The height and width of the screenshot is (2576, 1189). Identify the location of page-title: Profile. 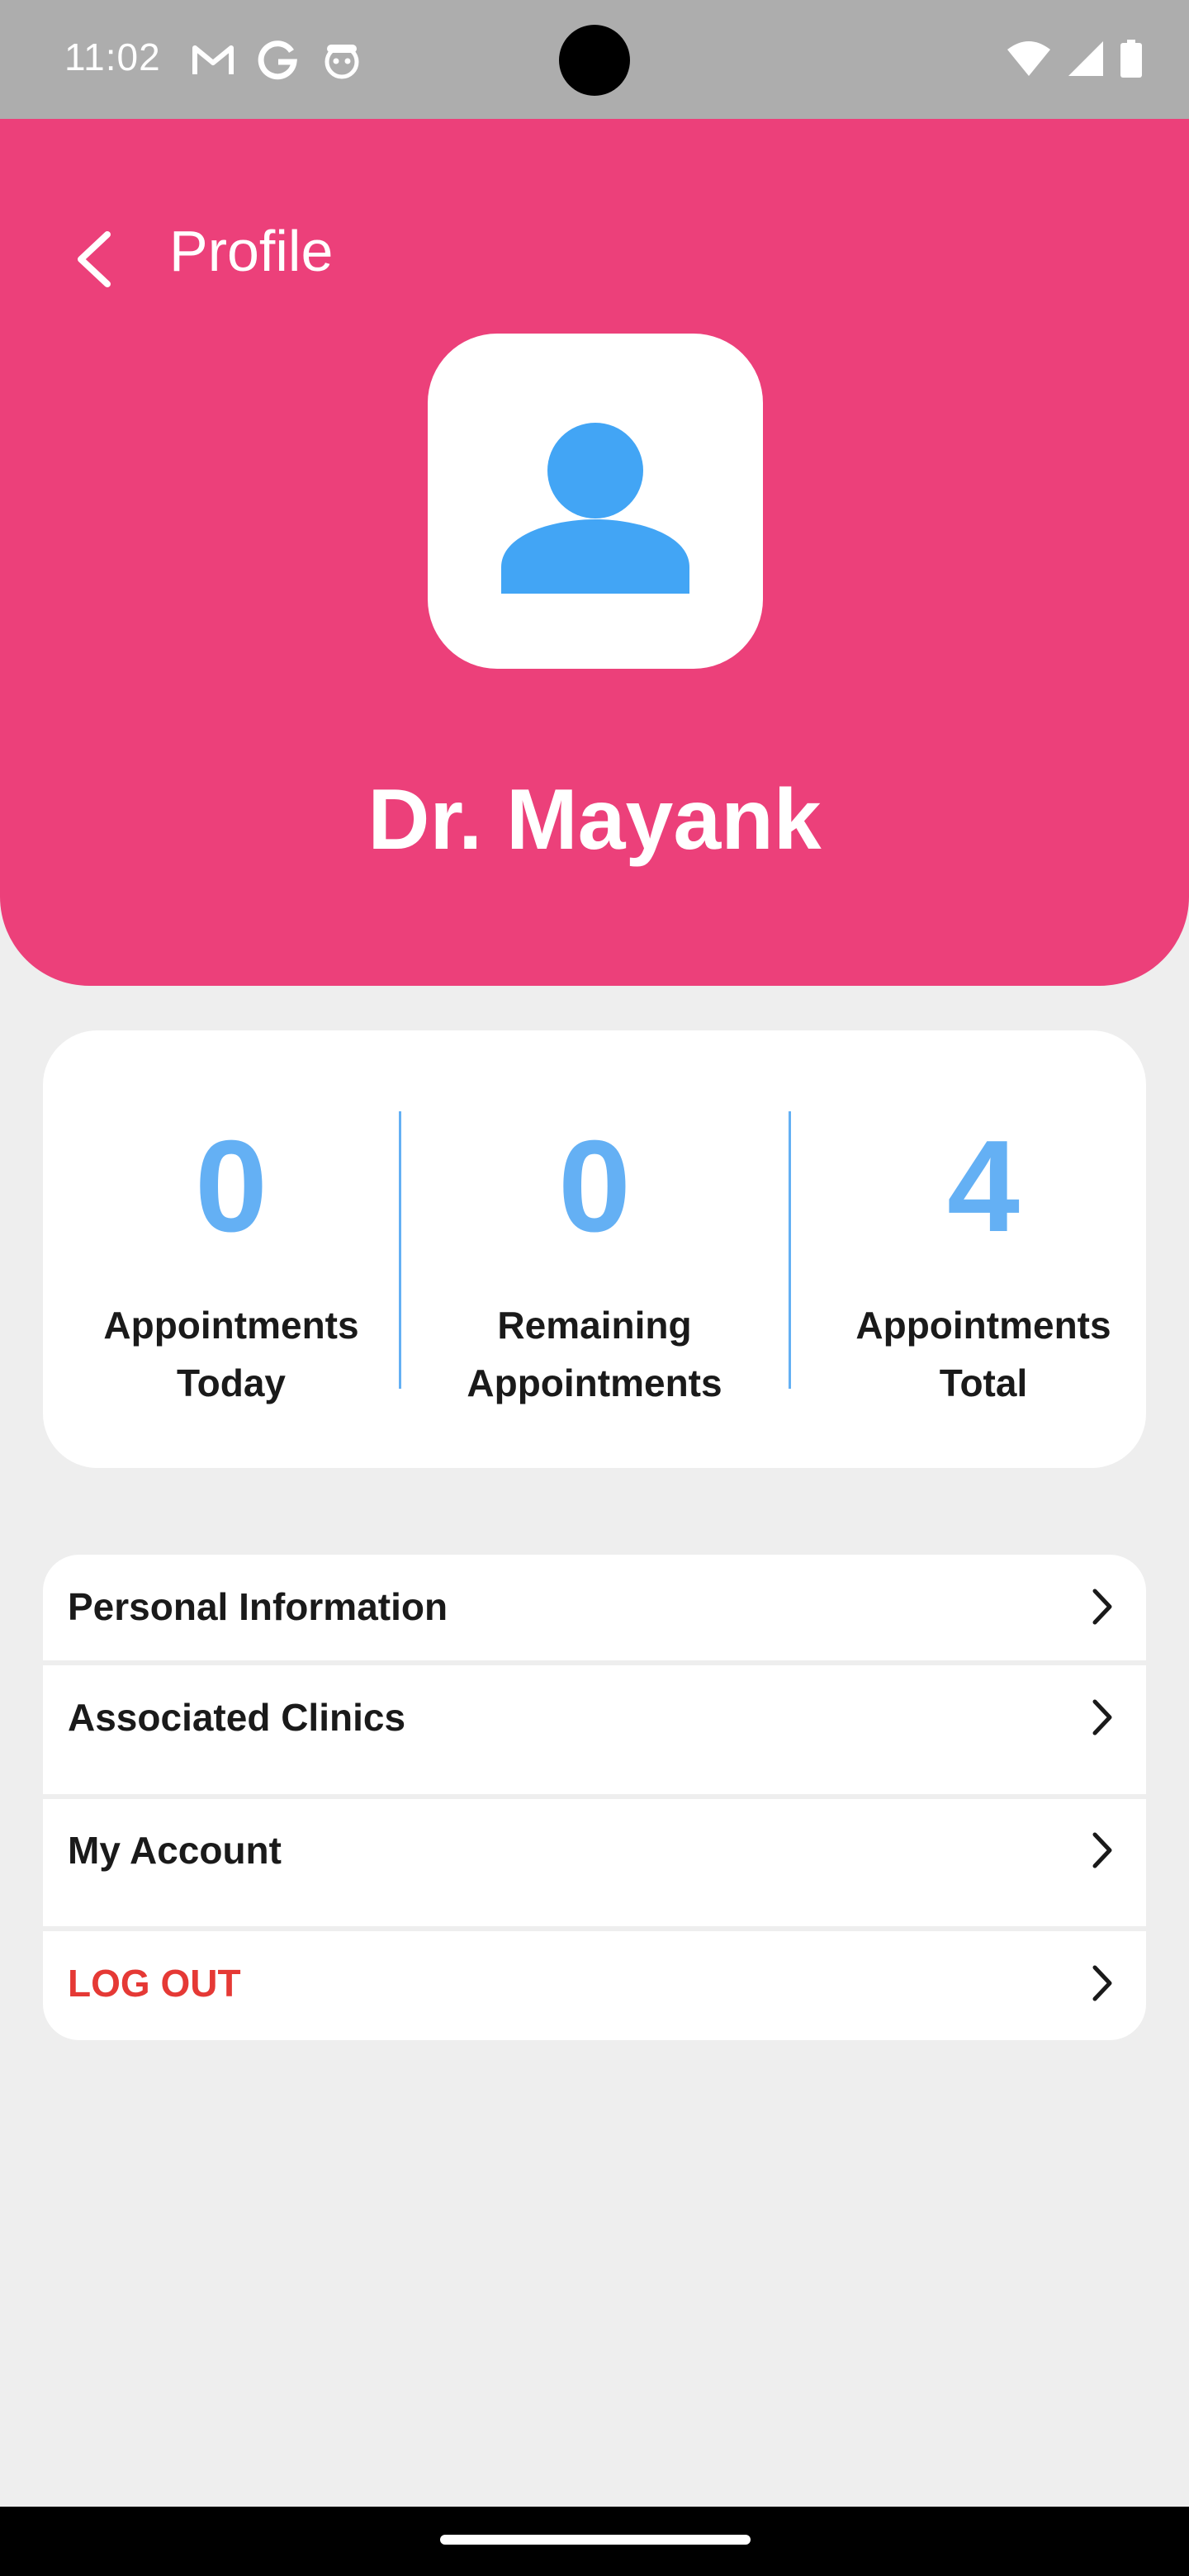
(251, 251).